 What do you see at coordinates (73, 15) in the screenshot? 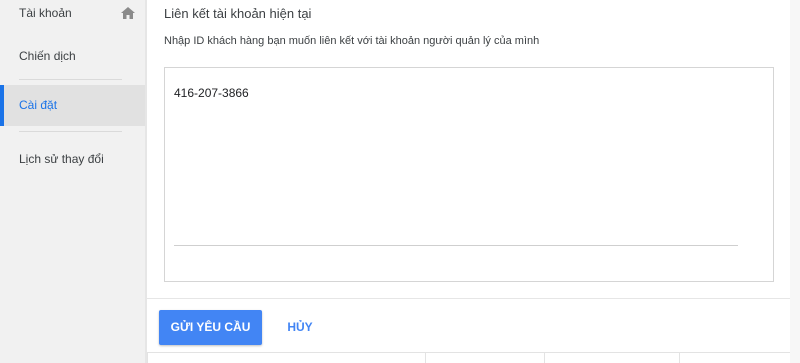
I see `sidebar-item-accounts: Tài khoản` at bounding box center [73, 15].